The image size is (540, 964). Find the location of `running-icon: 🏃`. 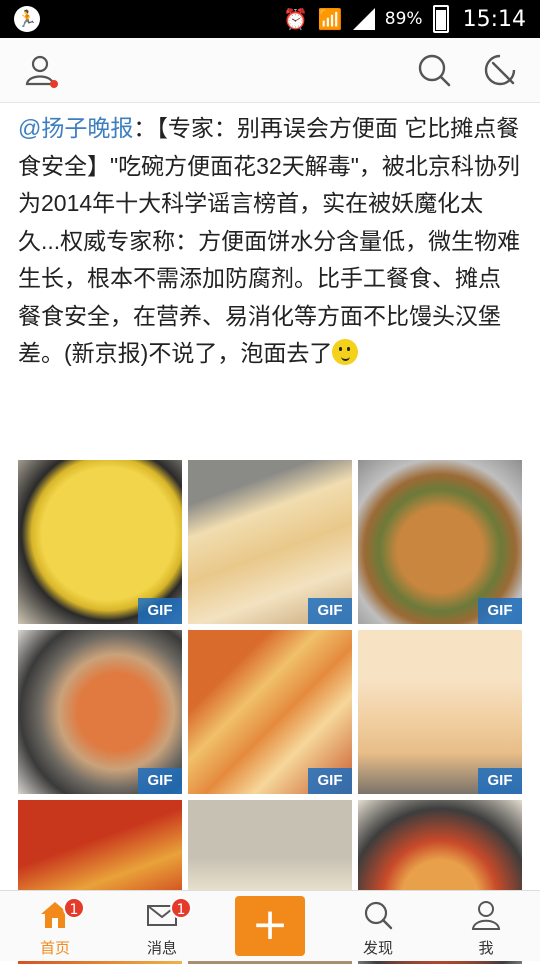

running-icon: 🏃 is located at coordinates (27, 19).